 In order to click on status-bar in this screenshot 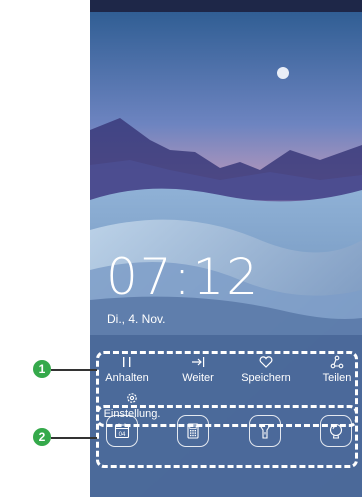, I will do `click(226, 6)`.